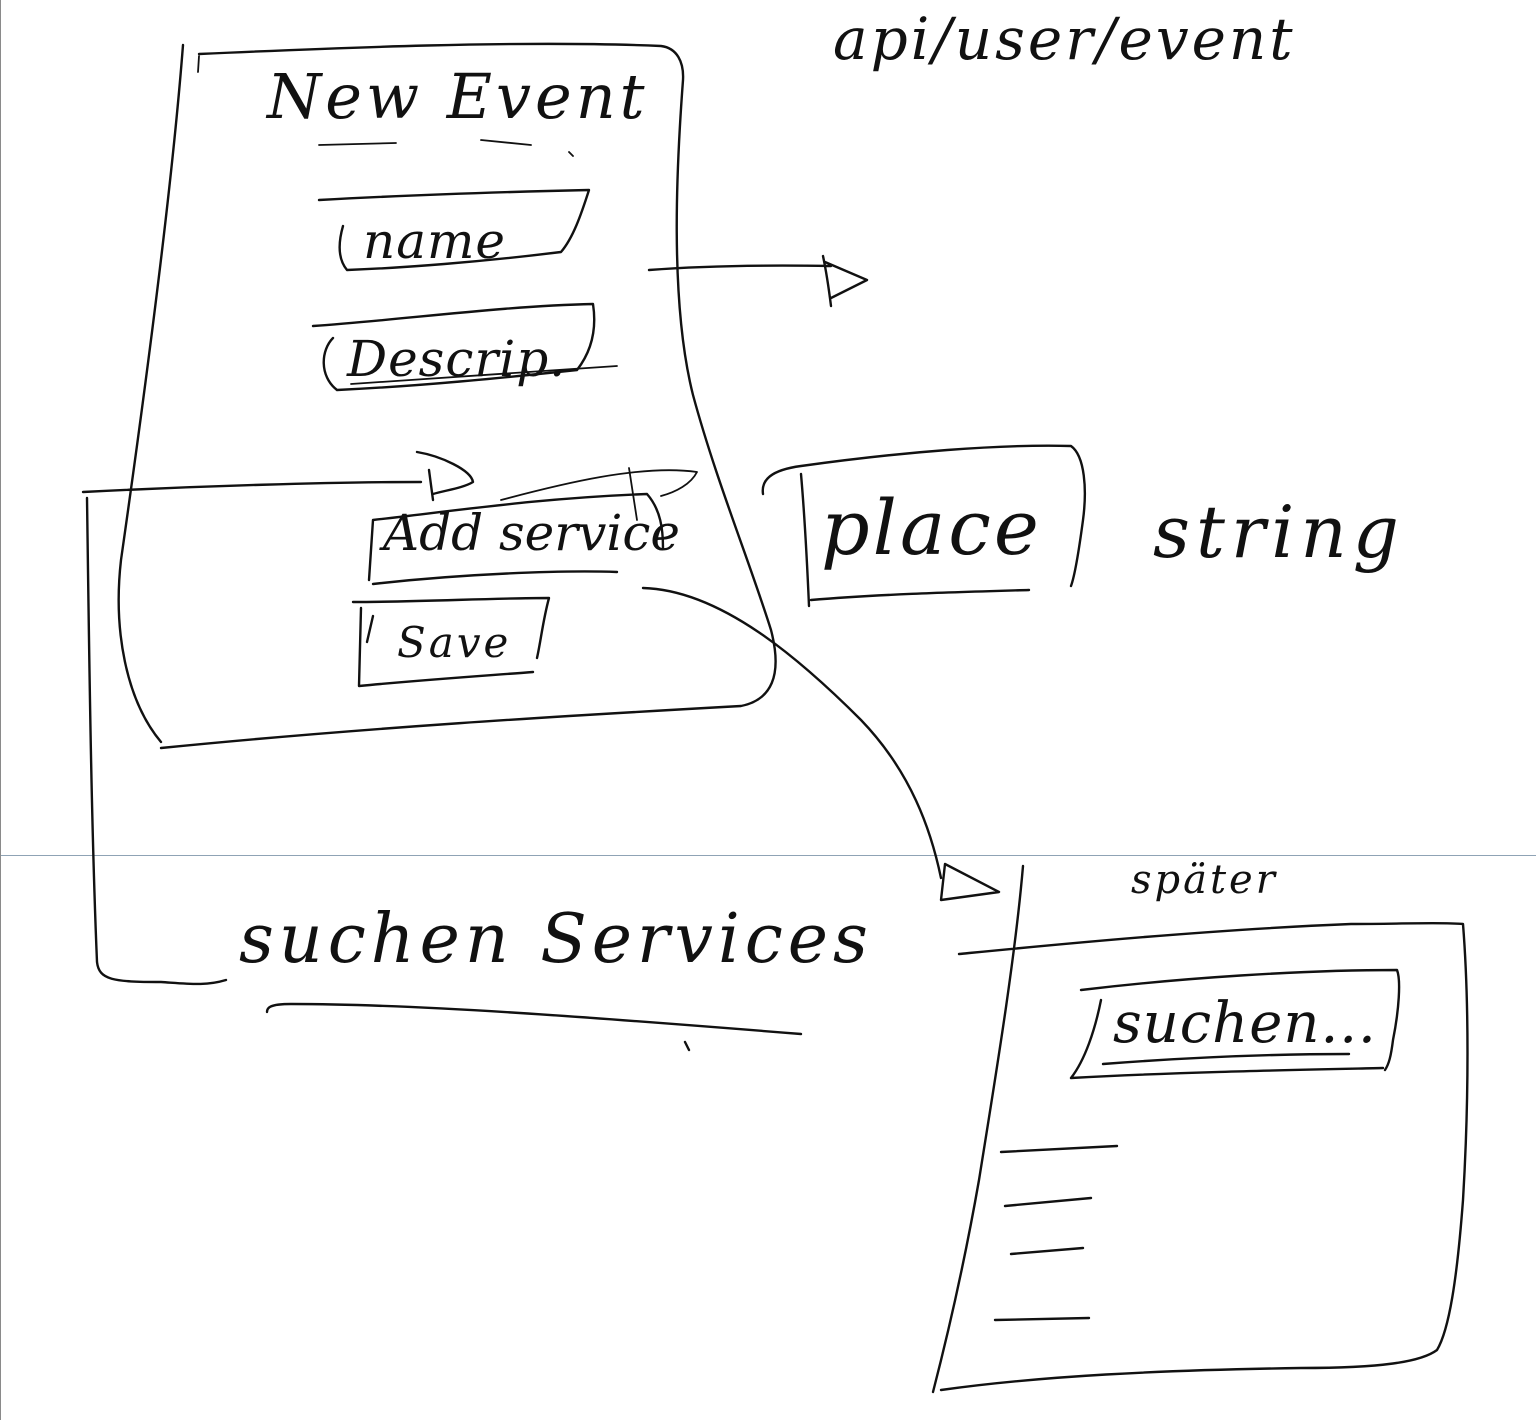 This screenshot has height=1420, width=1536. I want to click on save-button: Save, so click(454, 643).